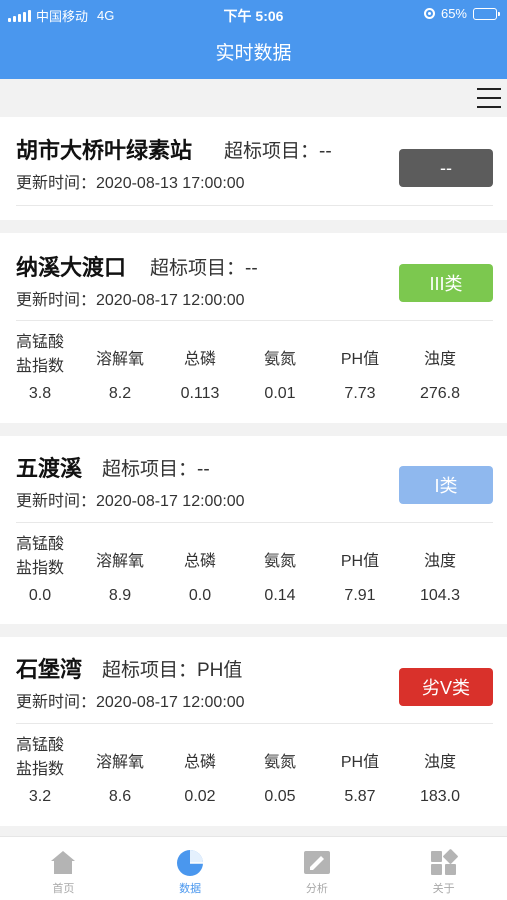 This screenshot has width=507, height=900. I want to click on metric-ph: PH值 7.73, so click(360, 371).